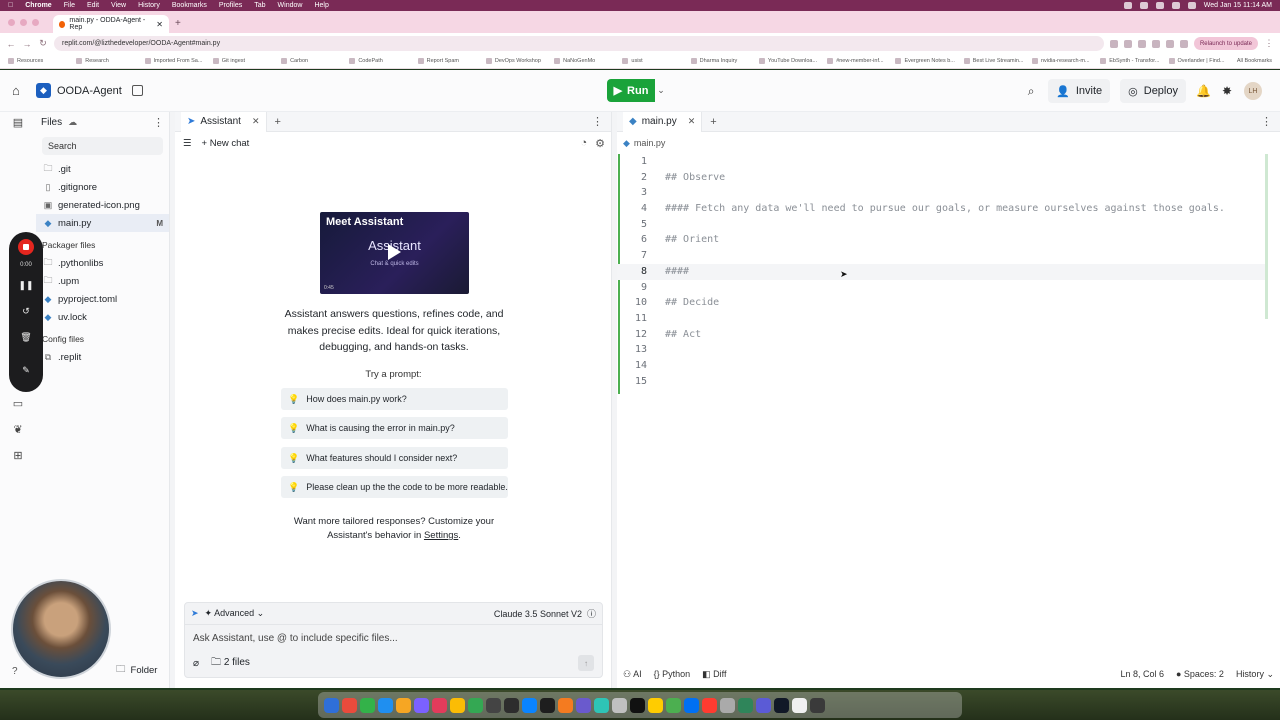 The image size is (1280, 720). What do you see at coordinates (11, 44) in the screenshot?
I see `back-arrow-icon: ←` at bounding box center [11, 44].